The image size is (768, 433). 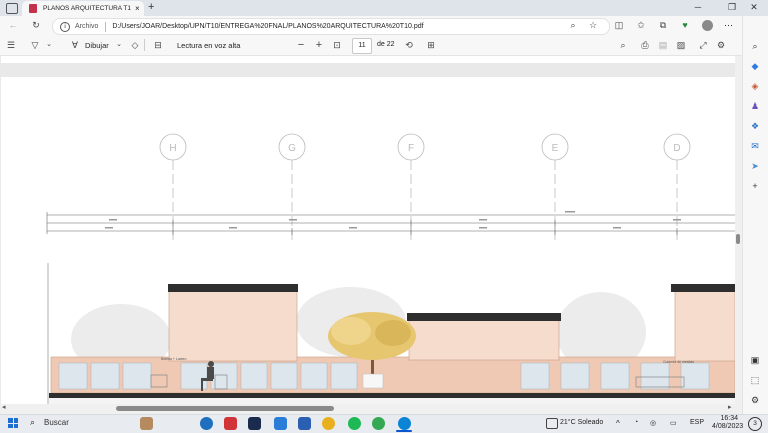 What do you see at coordinates (685, 25) in the screenshot?
I see `browser-essentials-icon: ♥` at bounding box center [685, 25].